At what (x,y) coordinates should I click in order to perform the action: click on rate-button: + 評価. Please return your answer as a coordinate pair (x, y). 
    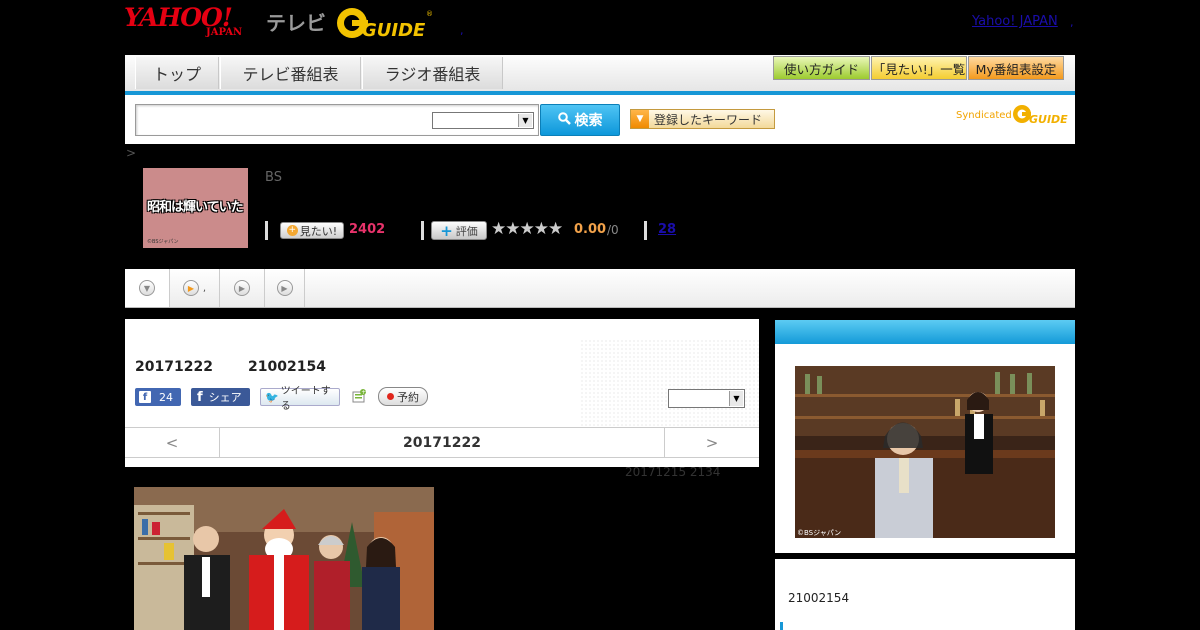
    Looking at the image, I should click on (459, 230).